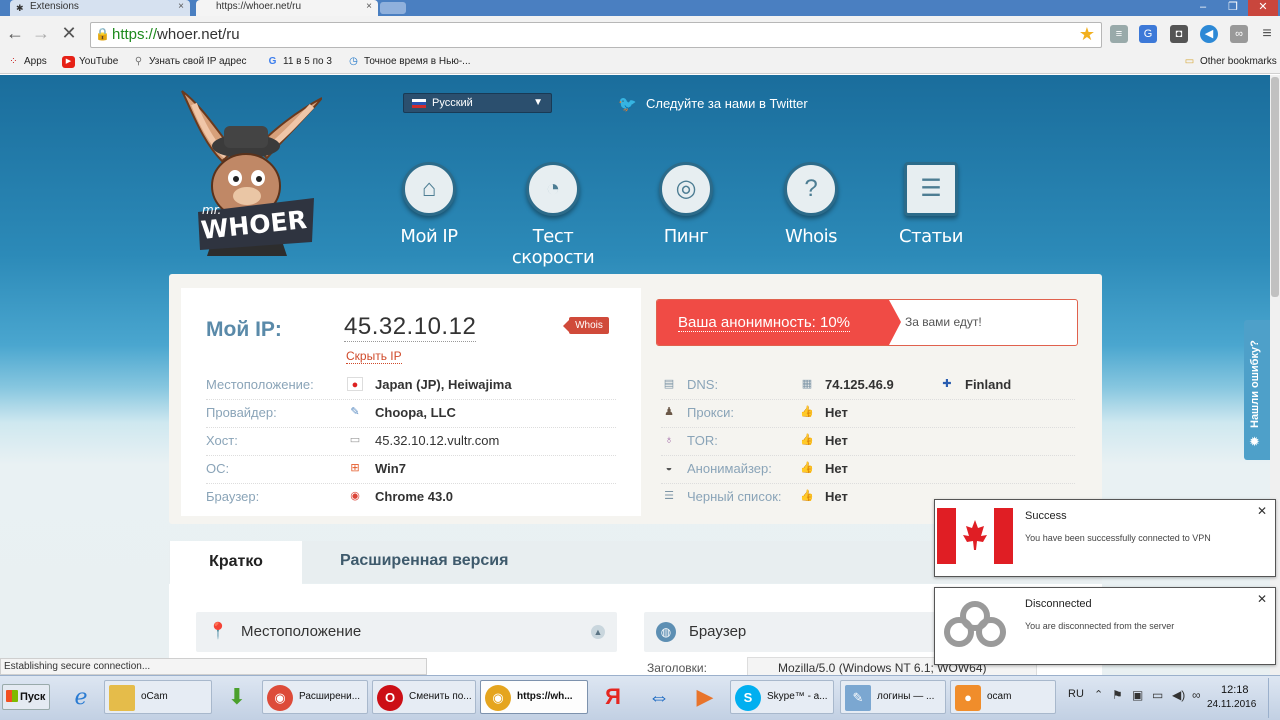  I want to click on section-location: 📍 Местоположение ▲, so click(406, 632).